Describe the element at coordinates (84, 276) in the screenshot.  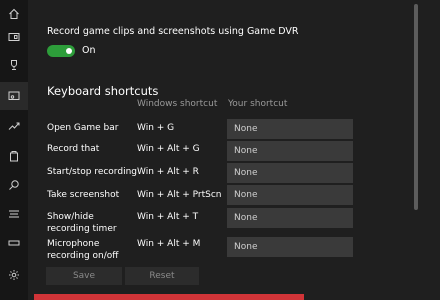
I see `save-button: Save` at that location.